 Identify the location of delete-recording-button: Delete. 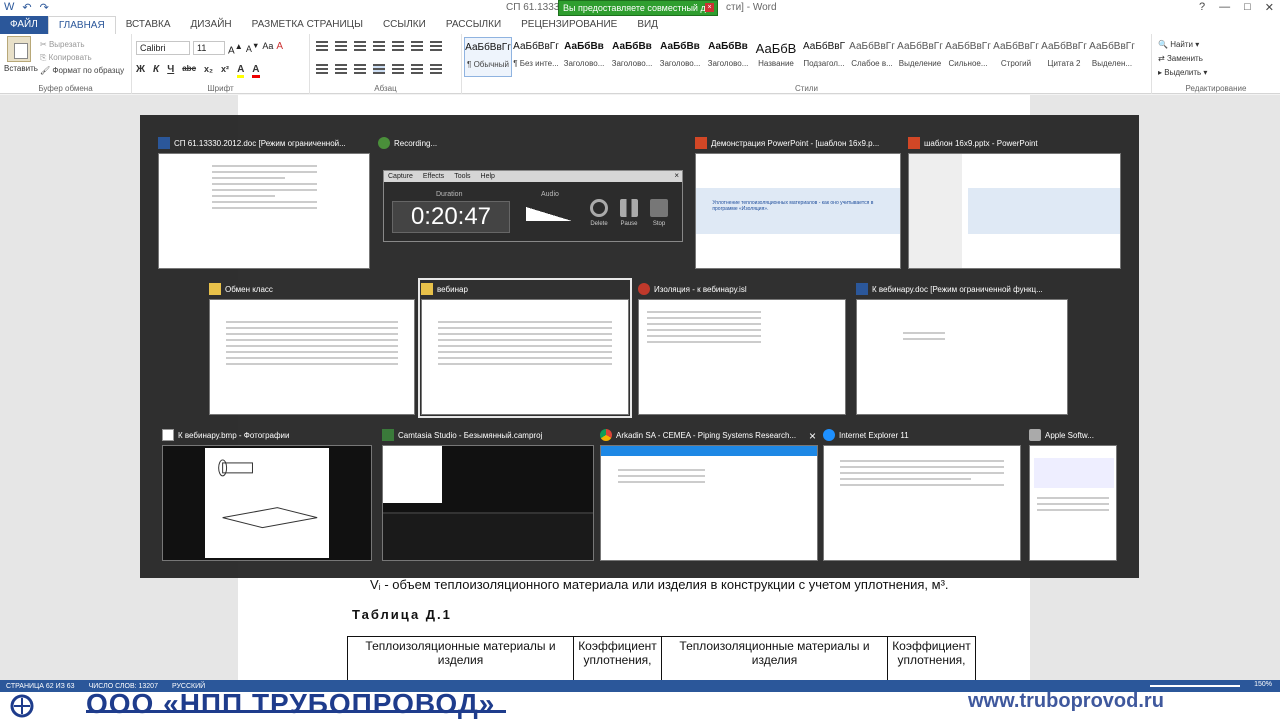
(599, 213).